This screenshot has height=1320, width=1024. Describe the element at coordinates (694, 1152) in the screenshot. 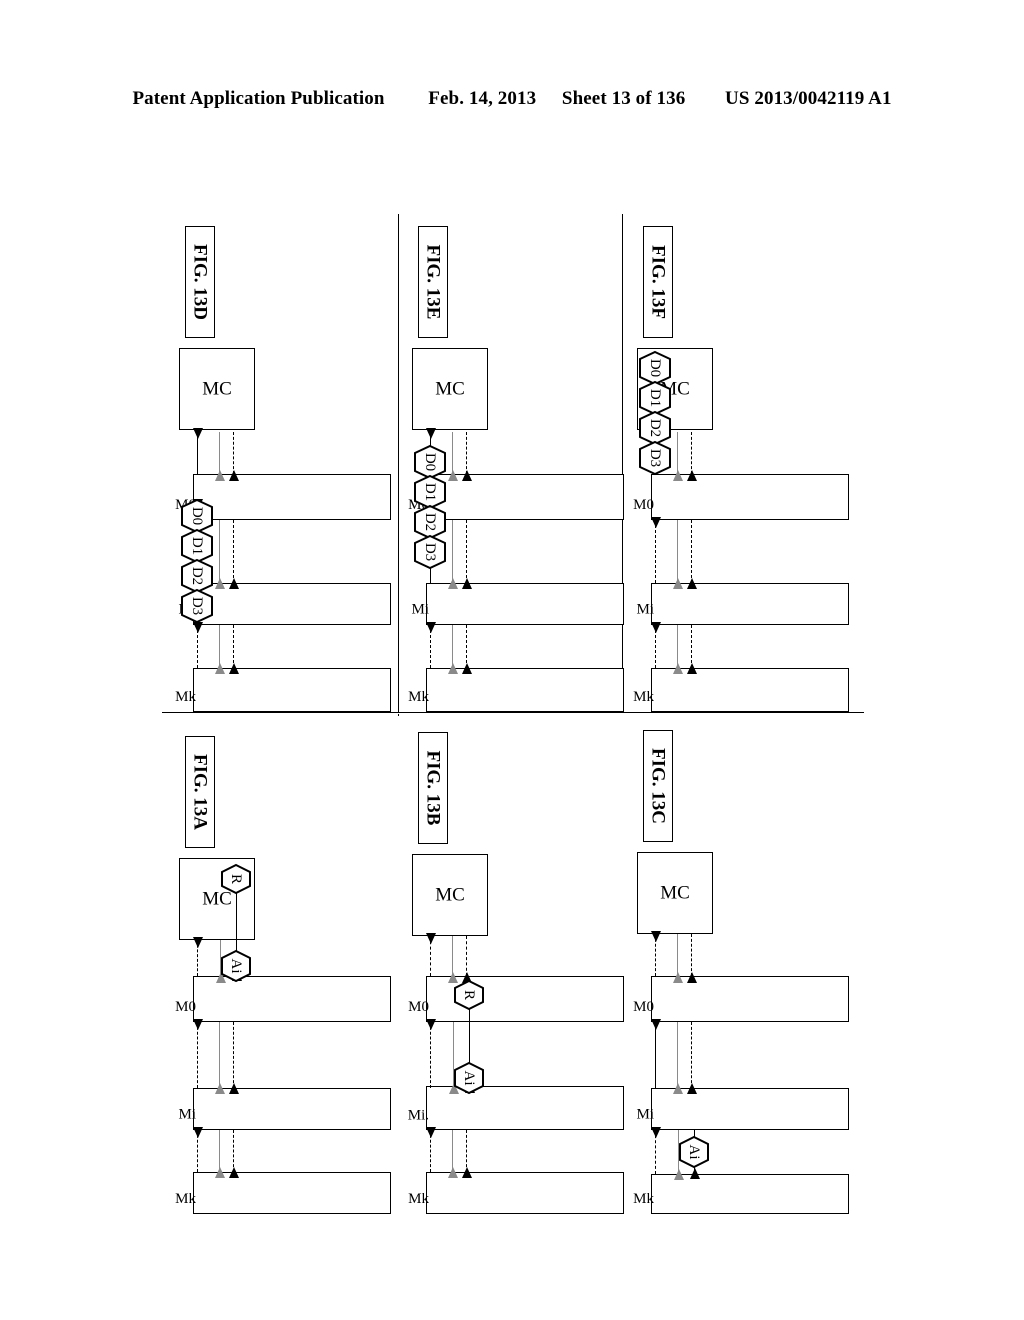

I see `hex-ai-label: Ai` at that location.